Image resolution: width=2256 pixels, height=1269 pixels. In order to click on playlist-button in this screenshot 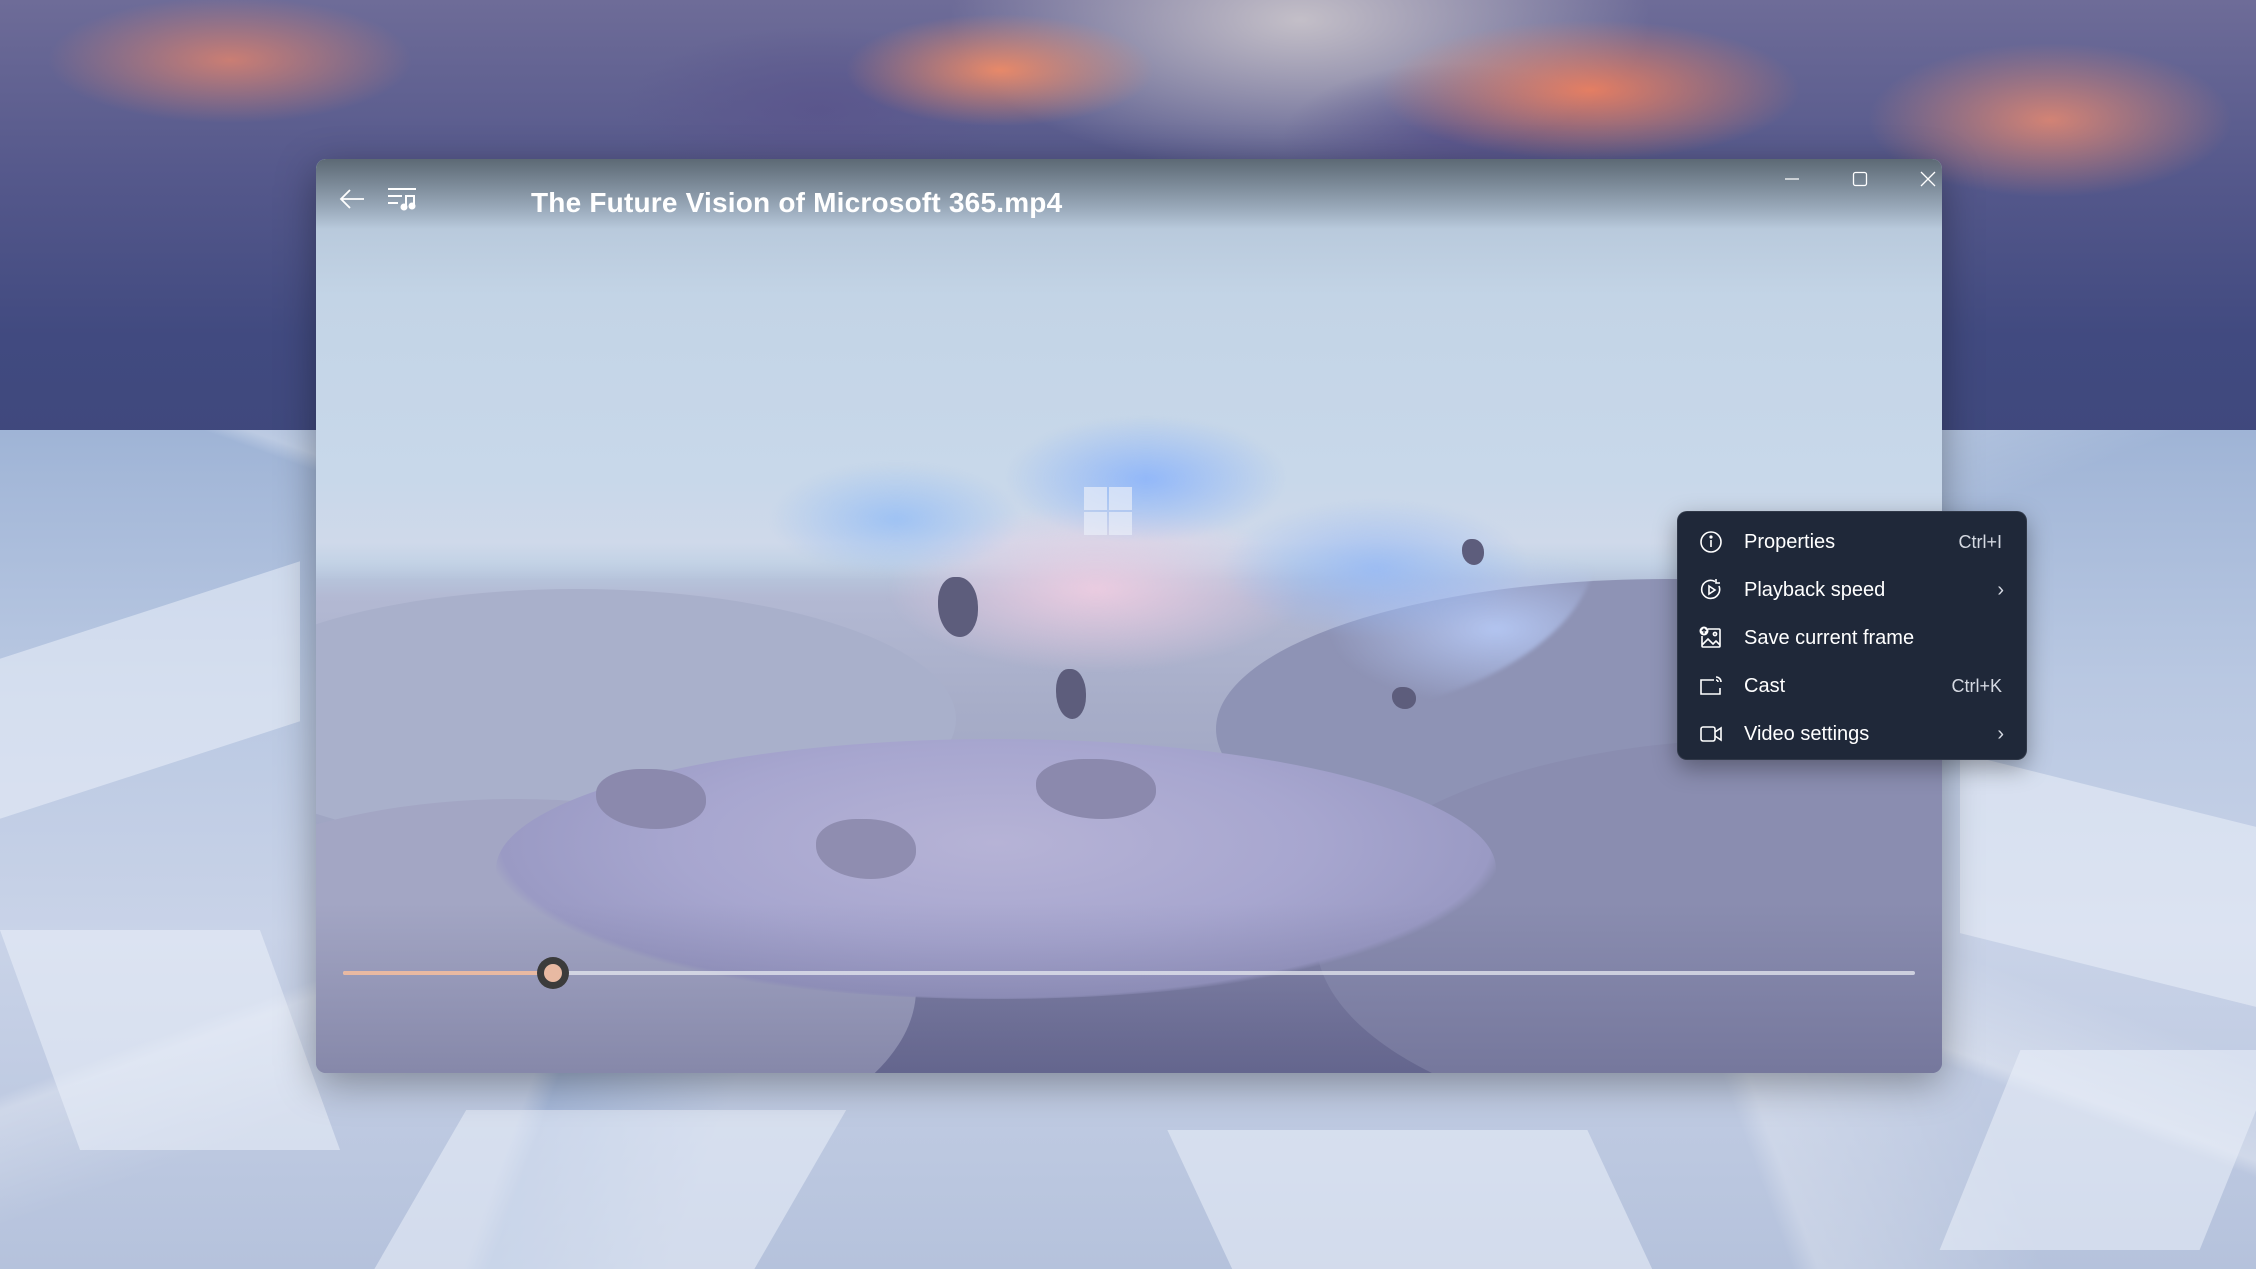, I will do `click(402, 199)`.